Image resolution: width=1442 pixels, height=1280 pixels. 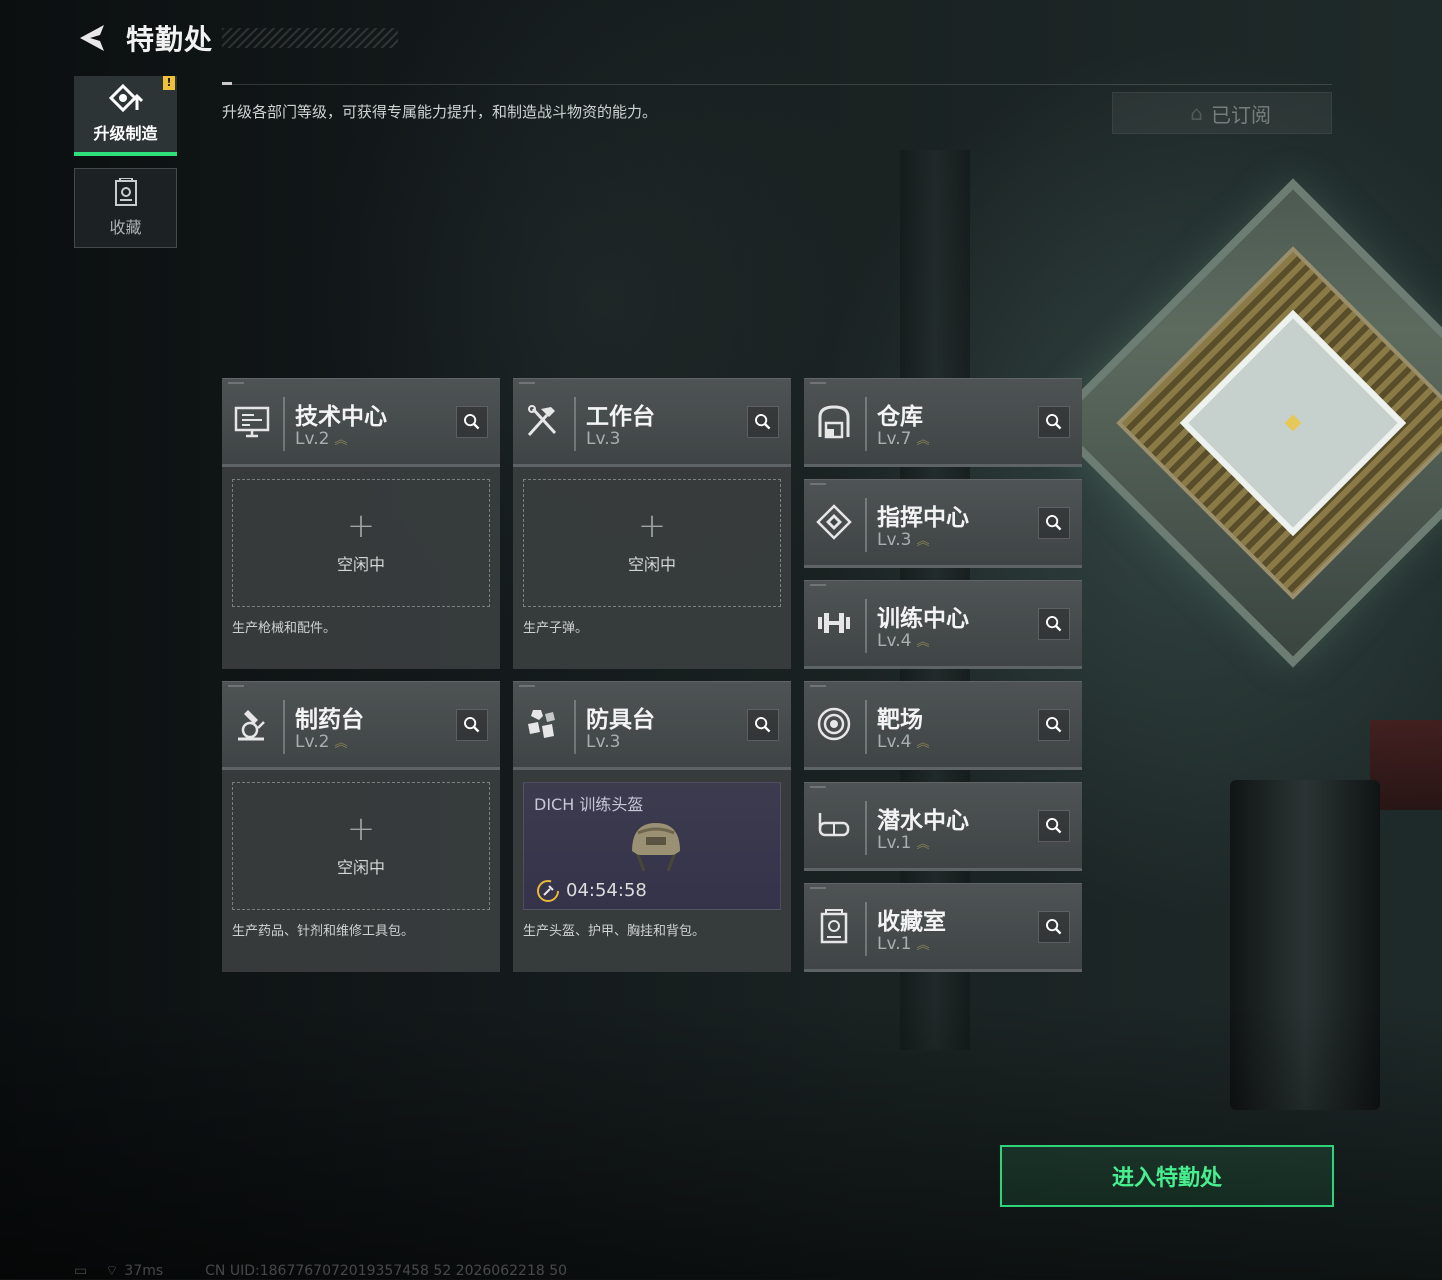 I want to click on back-arrow-icon, so click(x=91, y=38).